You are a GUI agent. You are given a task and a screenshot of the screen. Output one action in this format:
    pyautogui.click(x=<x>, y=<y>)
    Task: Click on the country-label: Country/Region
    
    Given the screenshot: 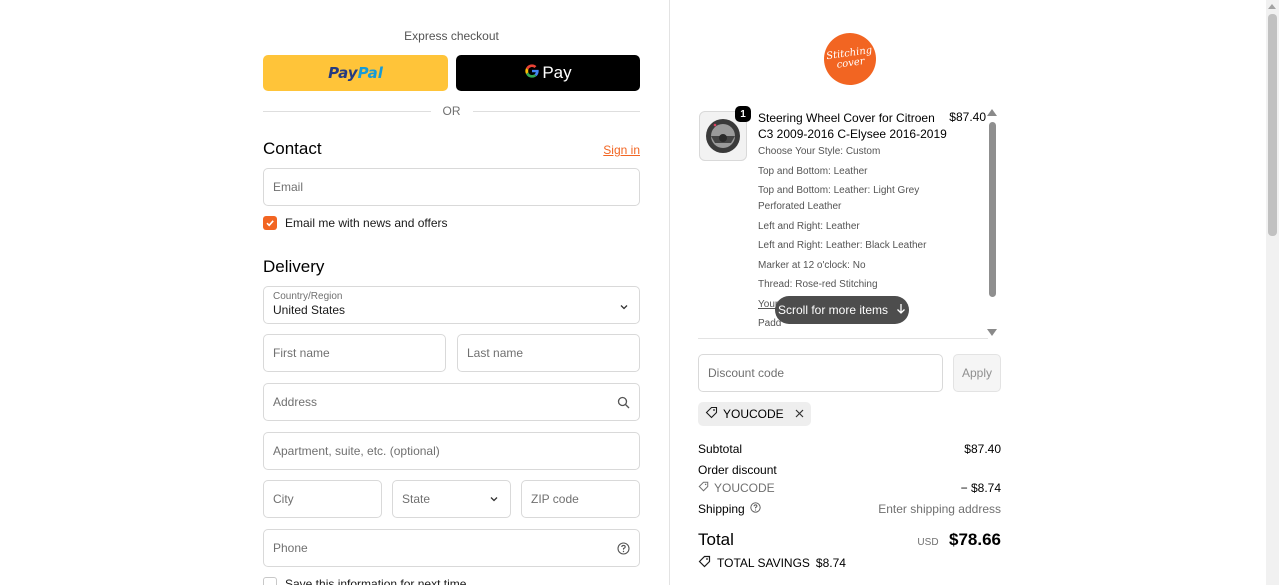 What is the action you would take?
    pyautogui.click(x=308, y=296)
    